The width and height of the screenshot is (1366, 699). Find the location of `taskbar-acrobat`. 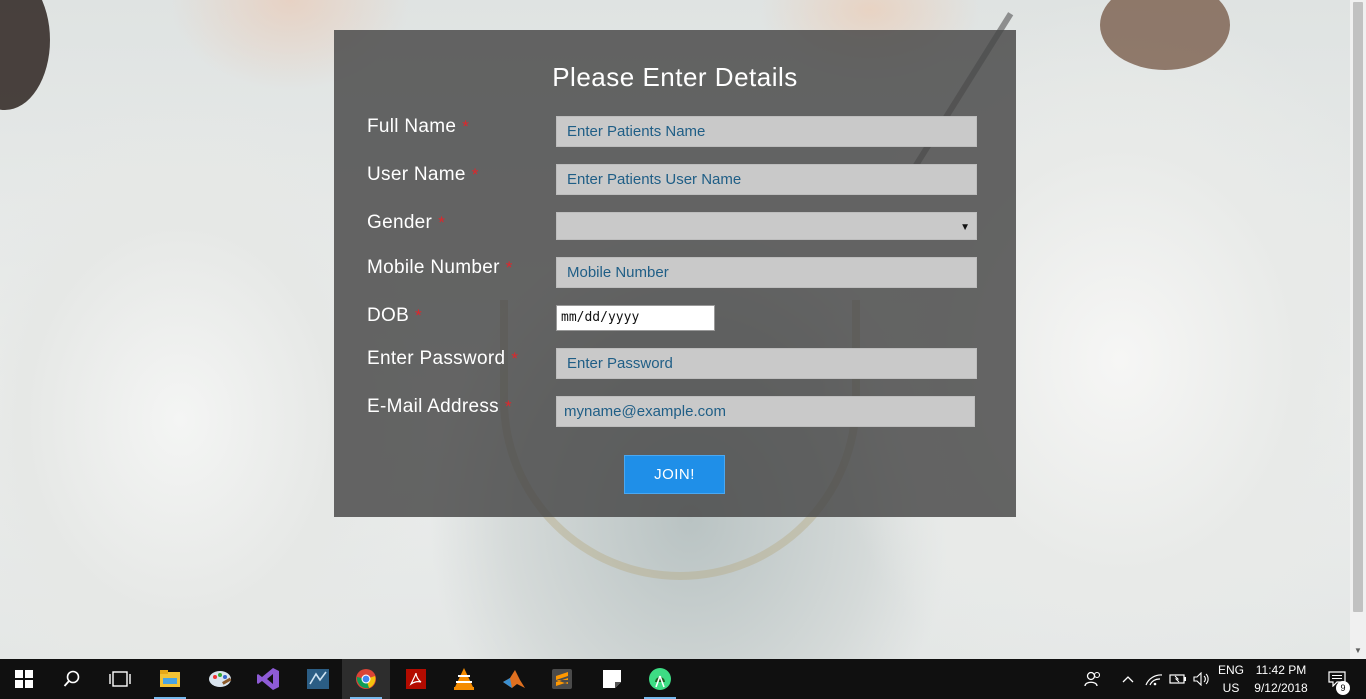

taskbar-acrobat is located at coordinates (416, 679).